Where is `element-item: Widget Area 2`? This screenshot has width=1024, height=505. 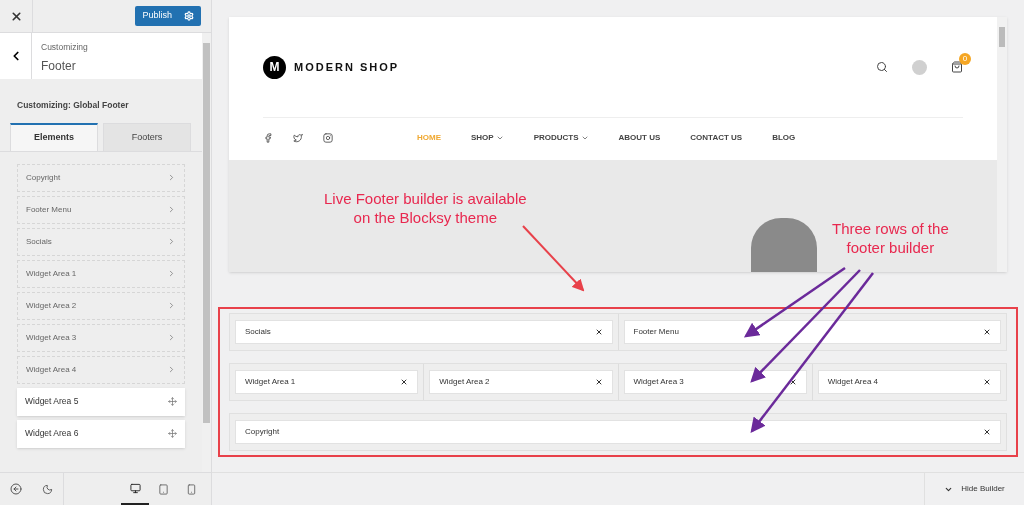
element-item: Widget Area 2 is located at coordinates (101, 305).